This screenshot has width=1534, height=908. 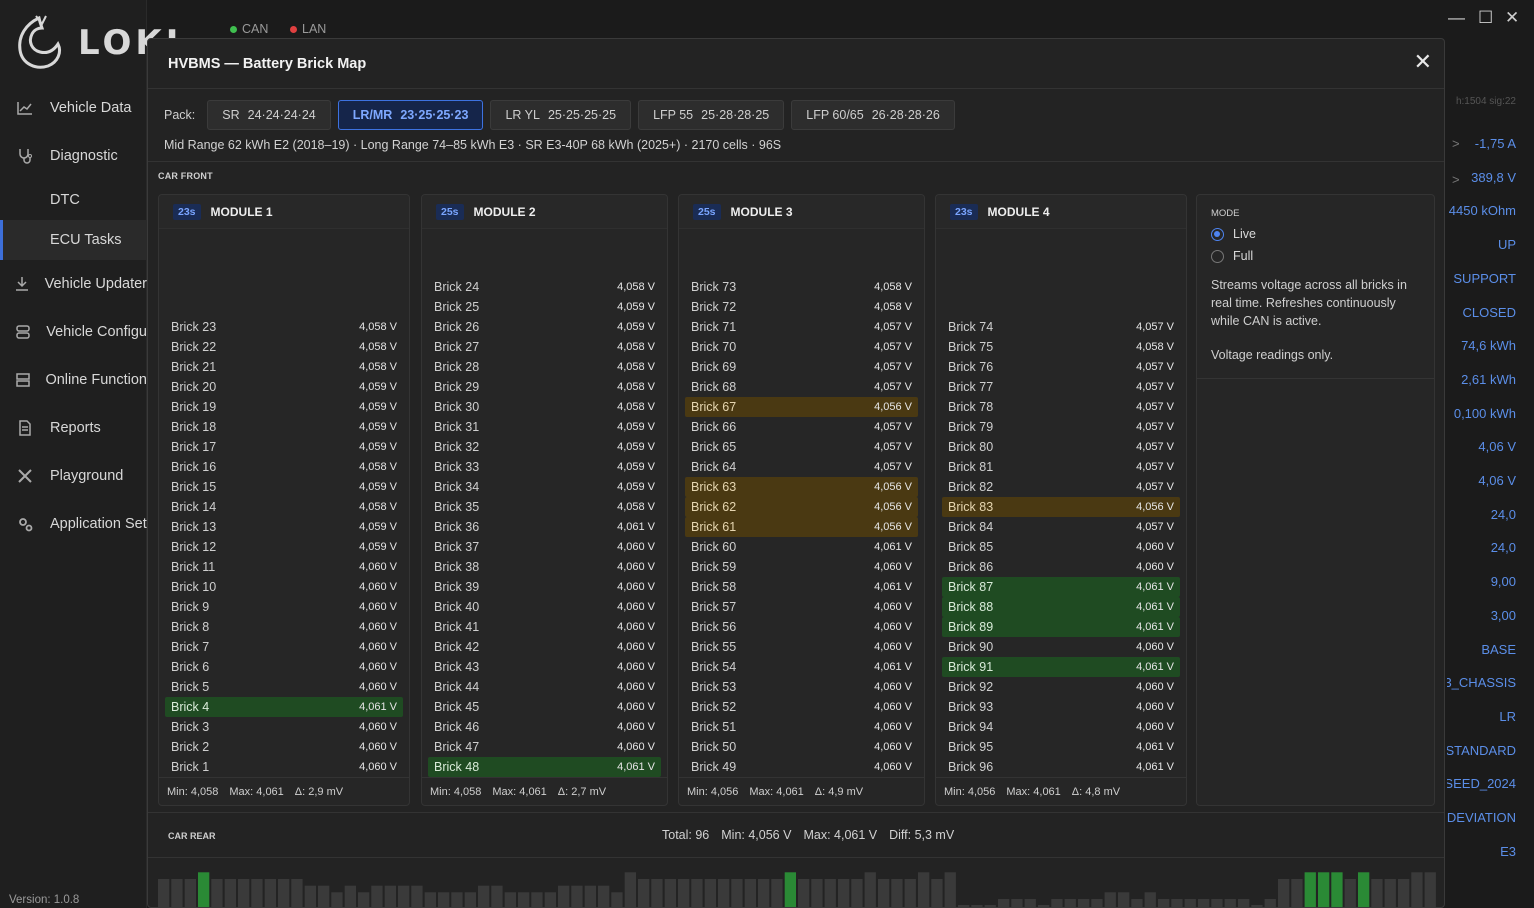 What do you see at coordinates (73, 108) in the screenshot?
I see `sidebar-item-vehicle-data: Vehicle Data` at bounding box center [73, 108].